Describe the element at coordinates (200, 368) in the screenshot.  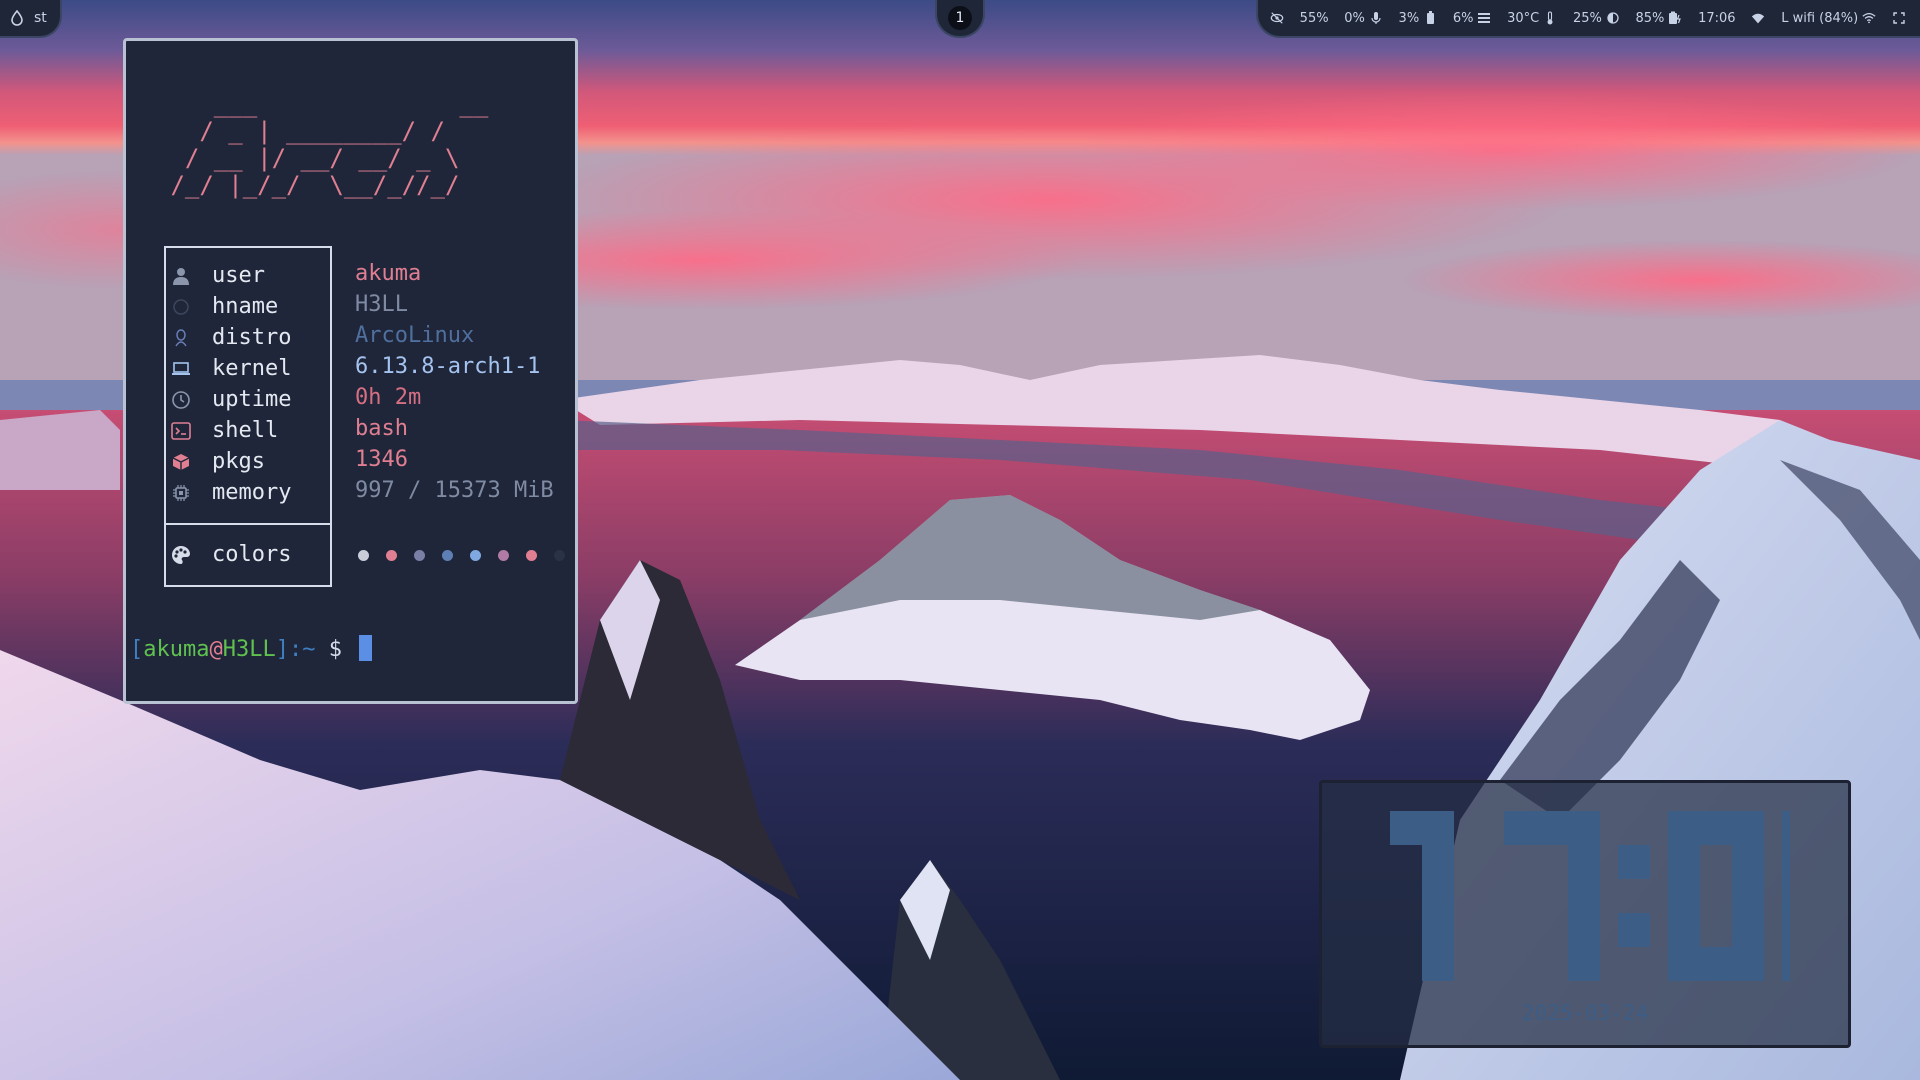
I see `info-row-kernel: kernel` at that location.